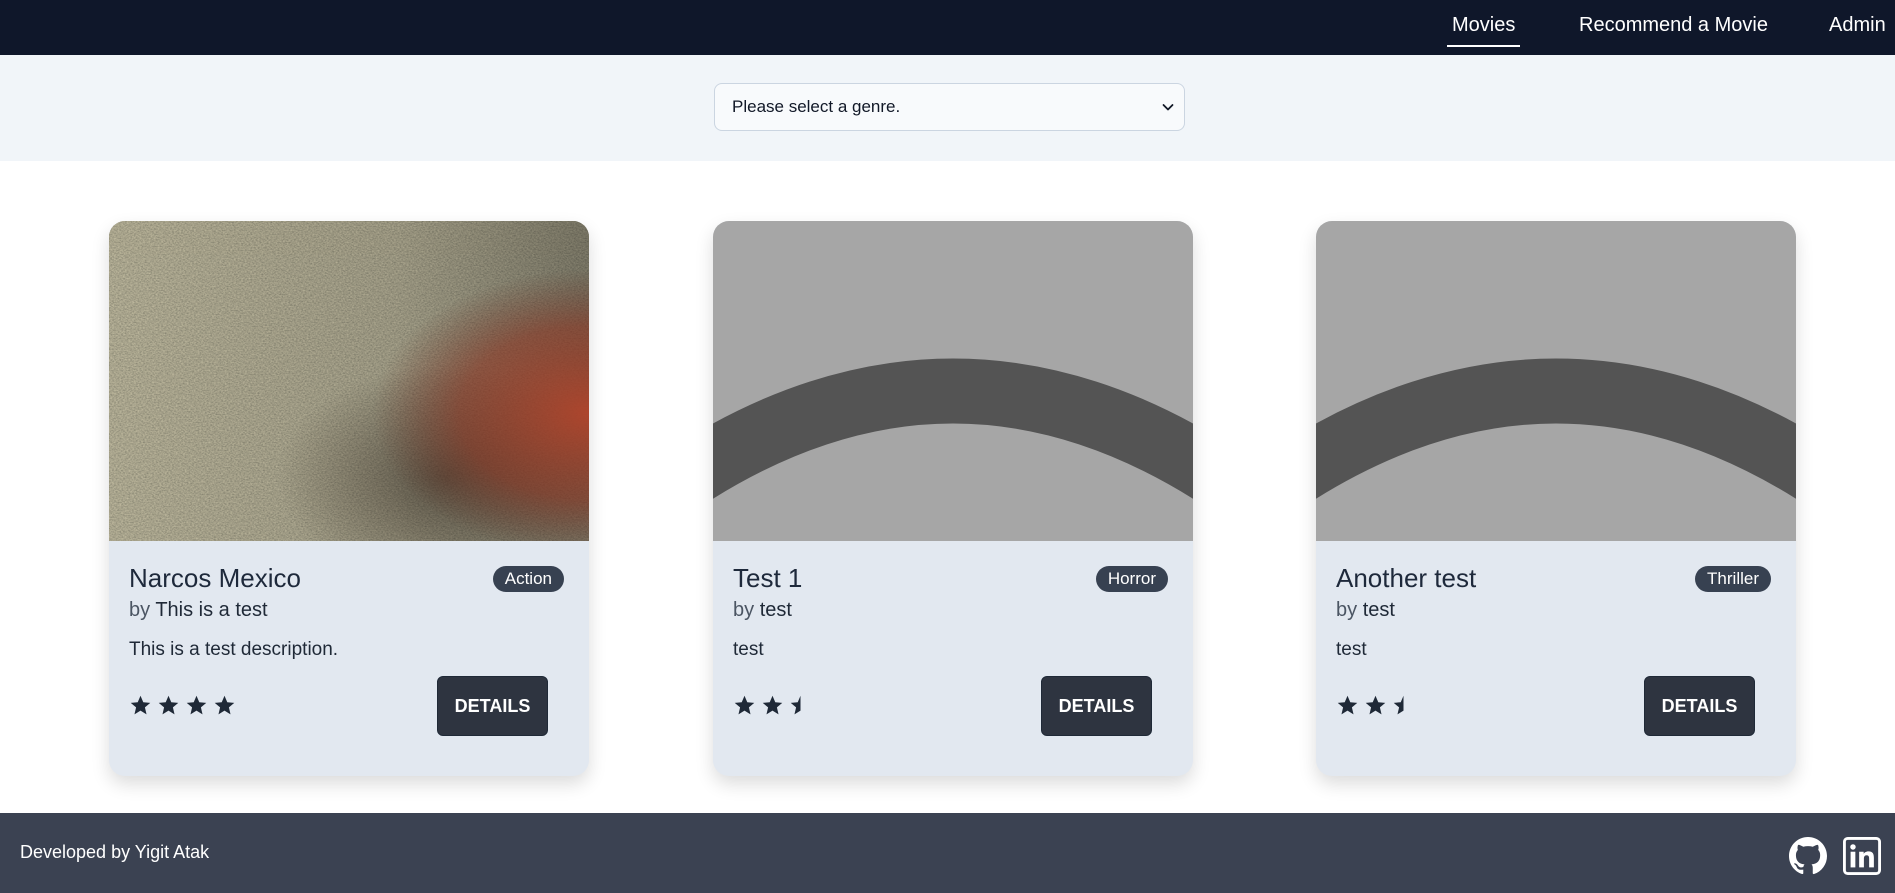 Image resolution: width=1895 pixels, height=893 pixels. I want to click on top-navbar: Movies Recommend a Movie Admin, so click(947, 27).